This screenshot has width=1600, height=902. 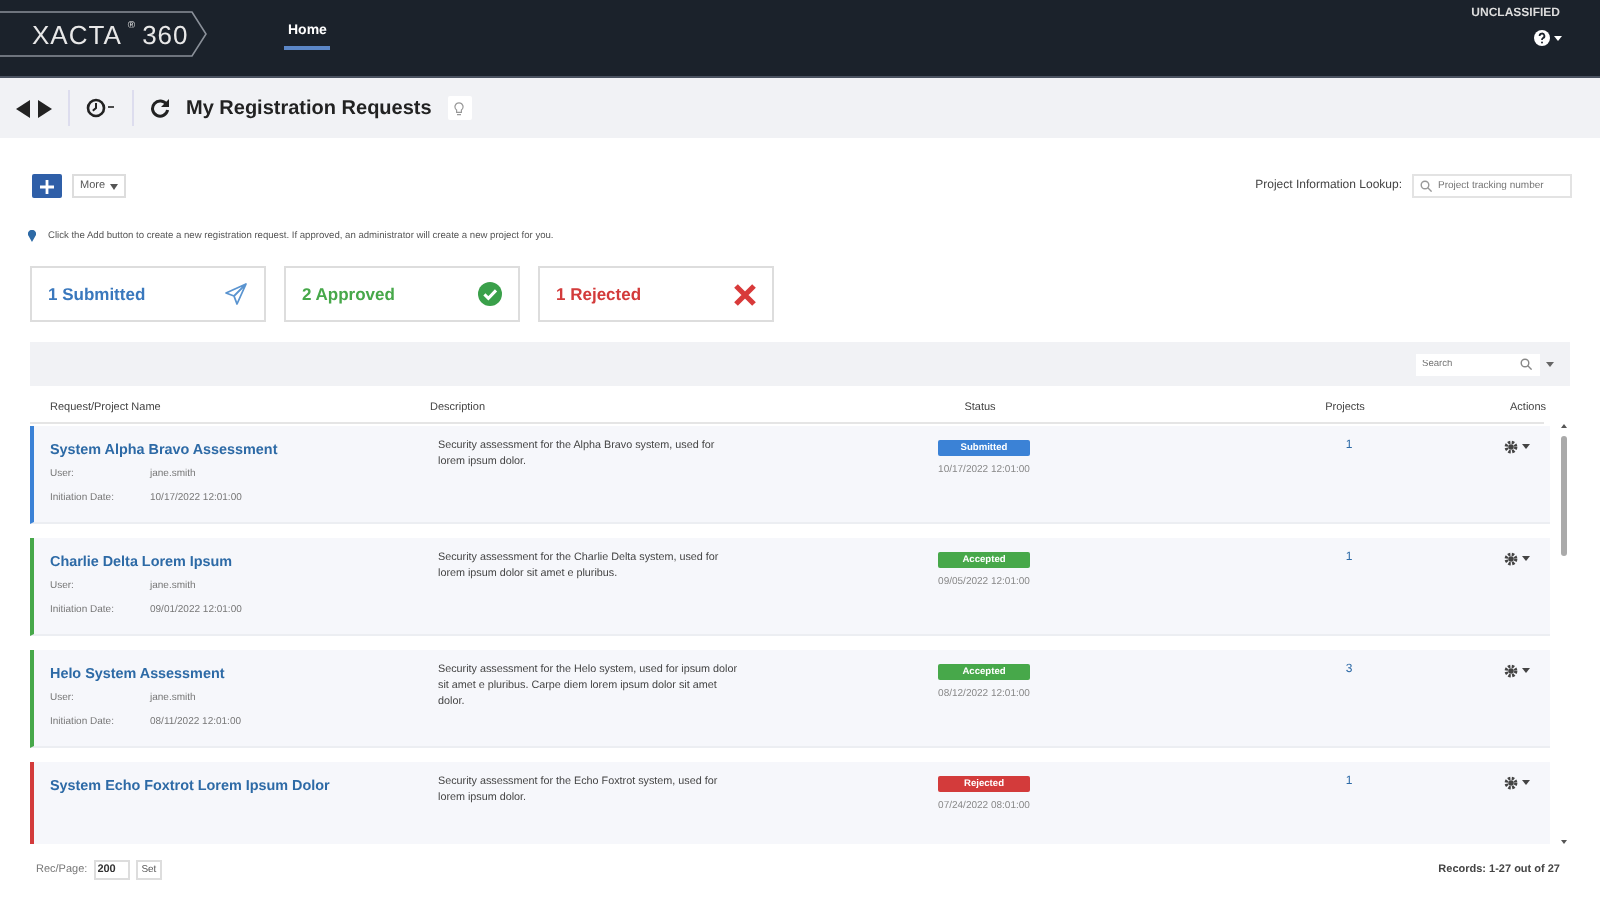 I want to click on plus-icon, so click(x=47, y=186).